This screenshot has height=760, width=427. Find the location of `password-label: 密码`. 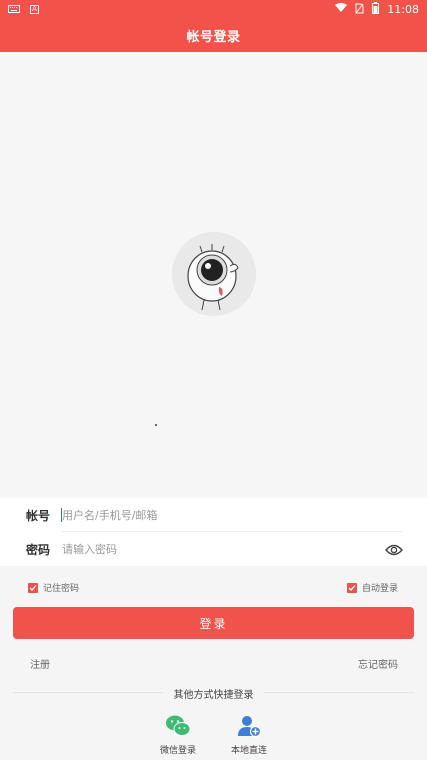

password-label: 密码 is located at coordinates (38, 549).